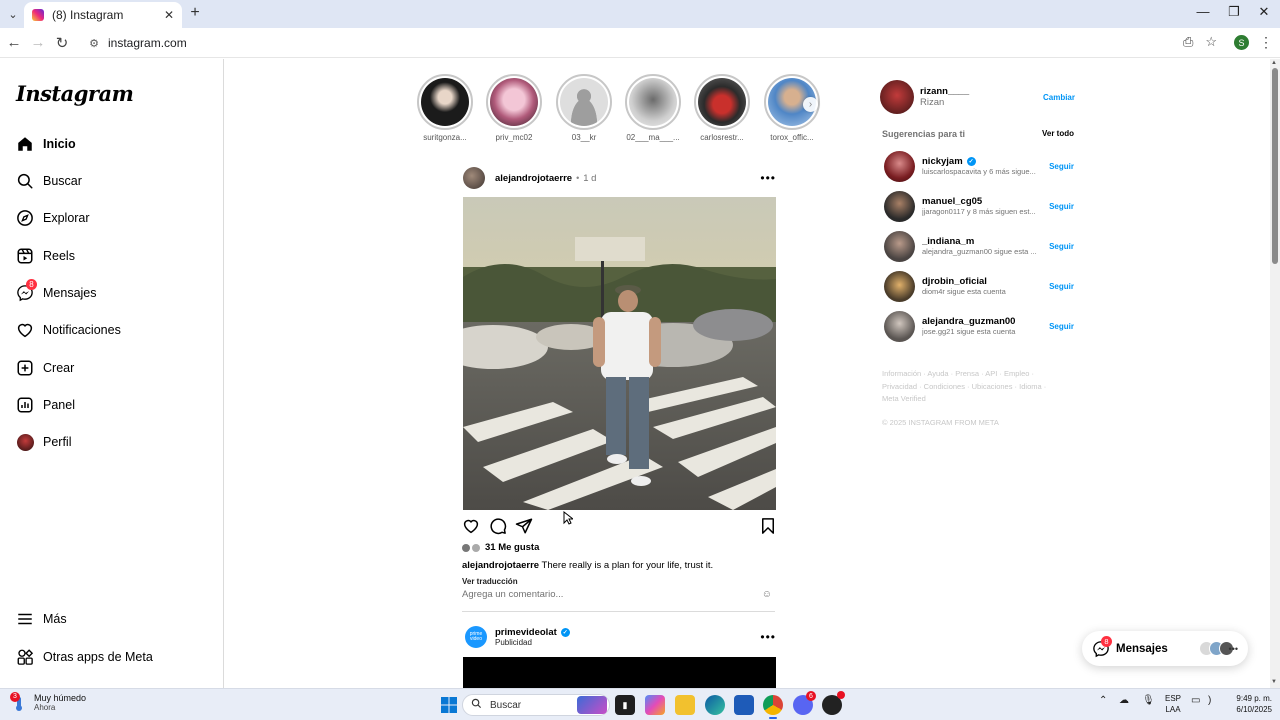  I want to click on microphone-icon: 🎙, so click(1148, 700).